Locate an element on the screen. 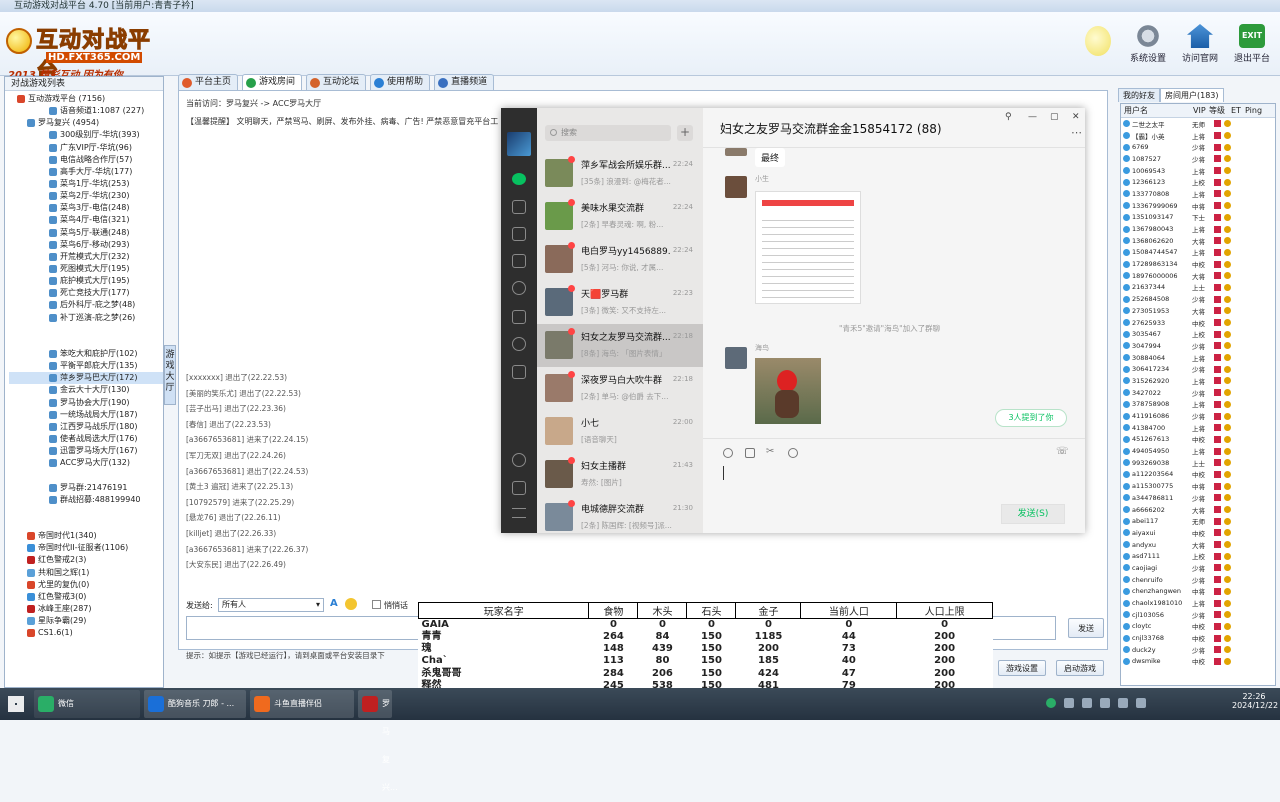  message-image is located at coordinates (808, 247).